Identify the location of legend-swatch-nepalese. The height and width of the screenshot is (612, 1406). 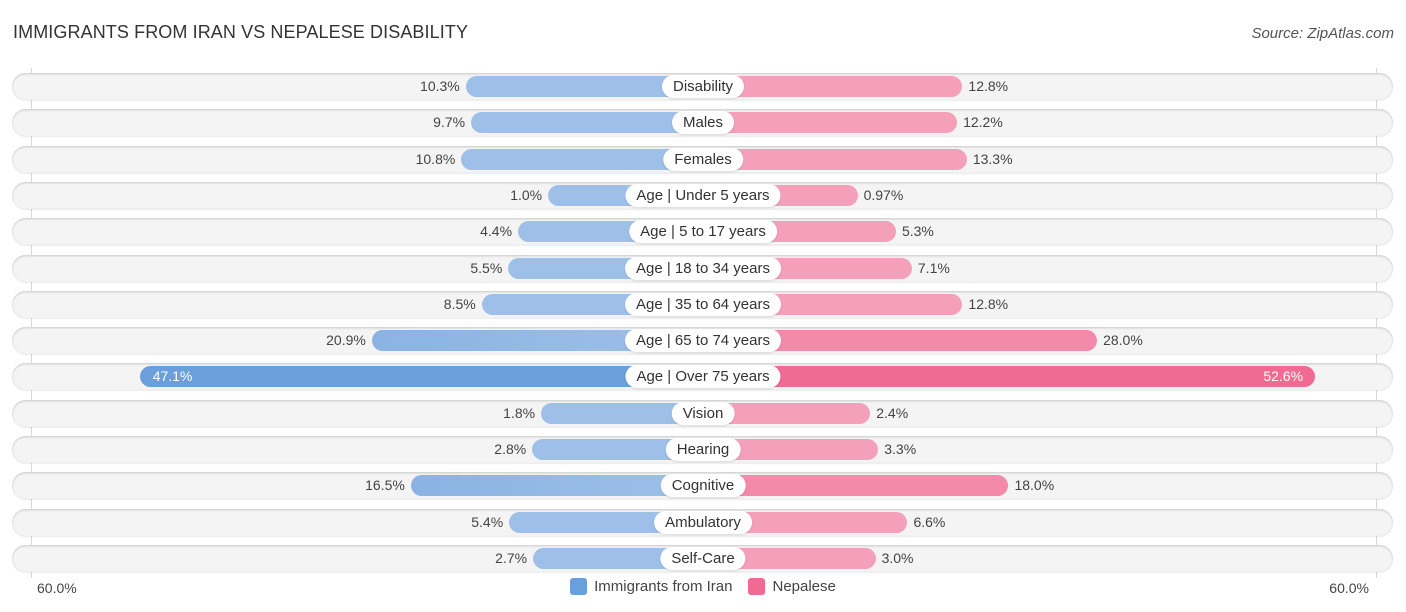
(757, 586).